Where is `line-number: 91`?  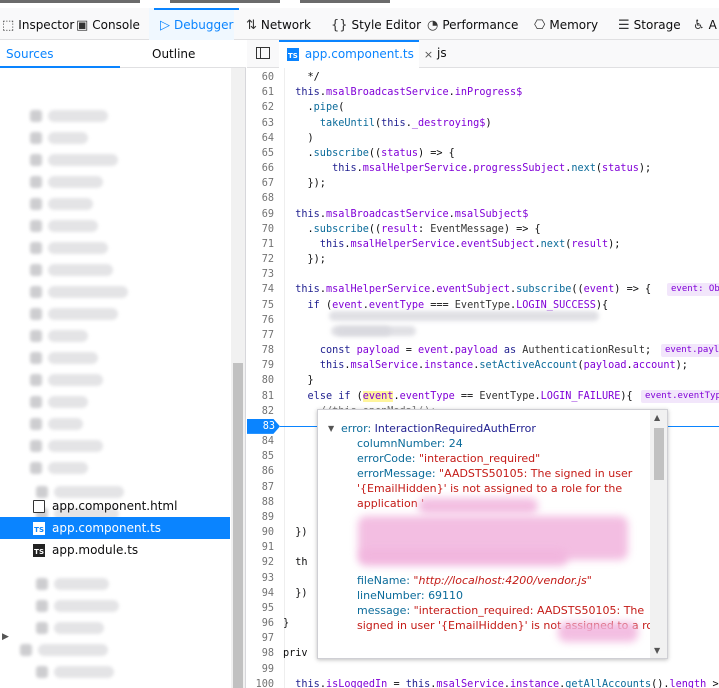
line-number: 91 is located at coordinates (260, 547).